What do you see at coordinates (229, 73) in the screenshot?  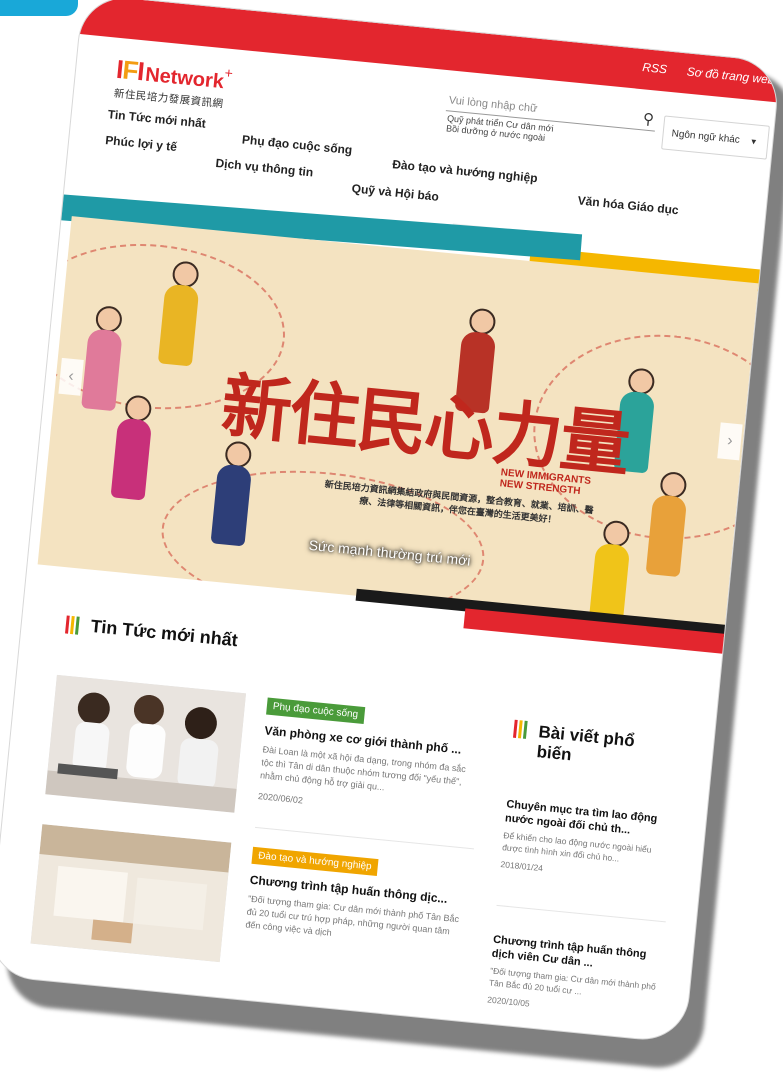 I see `logo-plus: +` at bounding box center [229, 73].